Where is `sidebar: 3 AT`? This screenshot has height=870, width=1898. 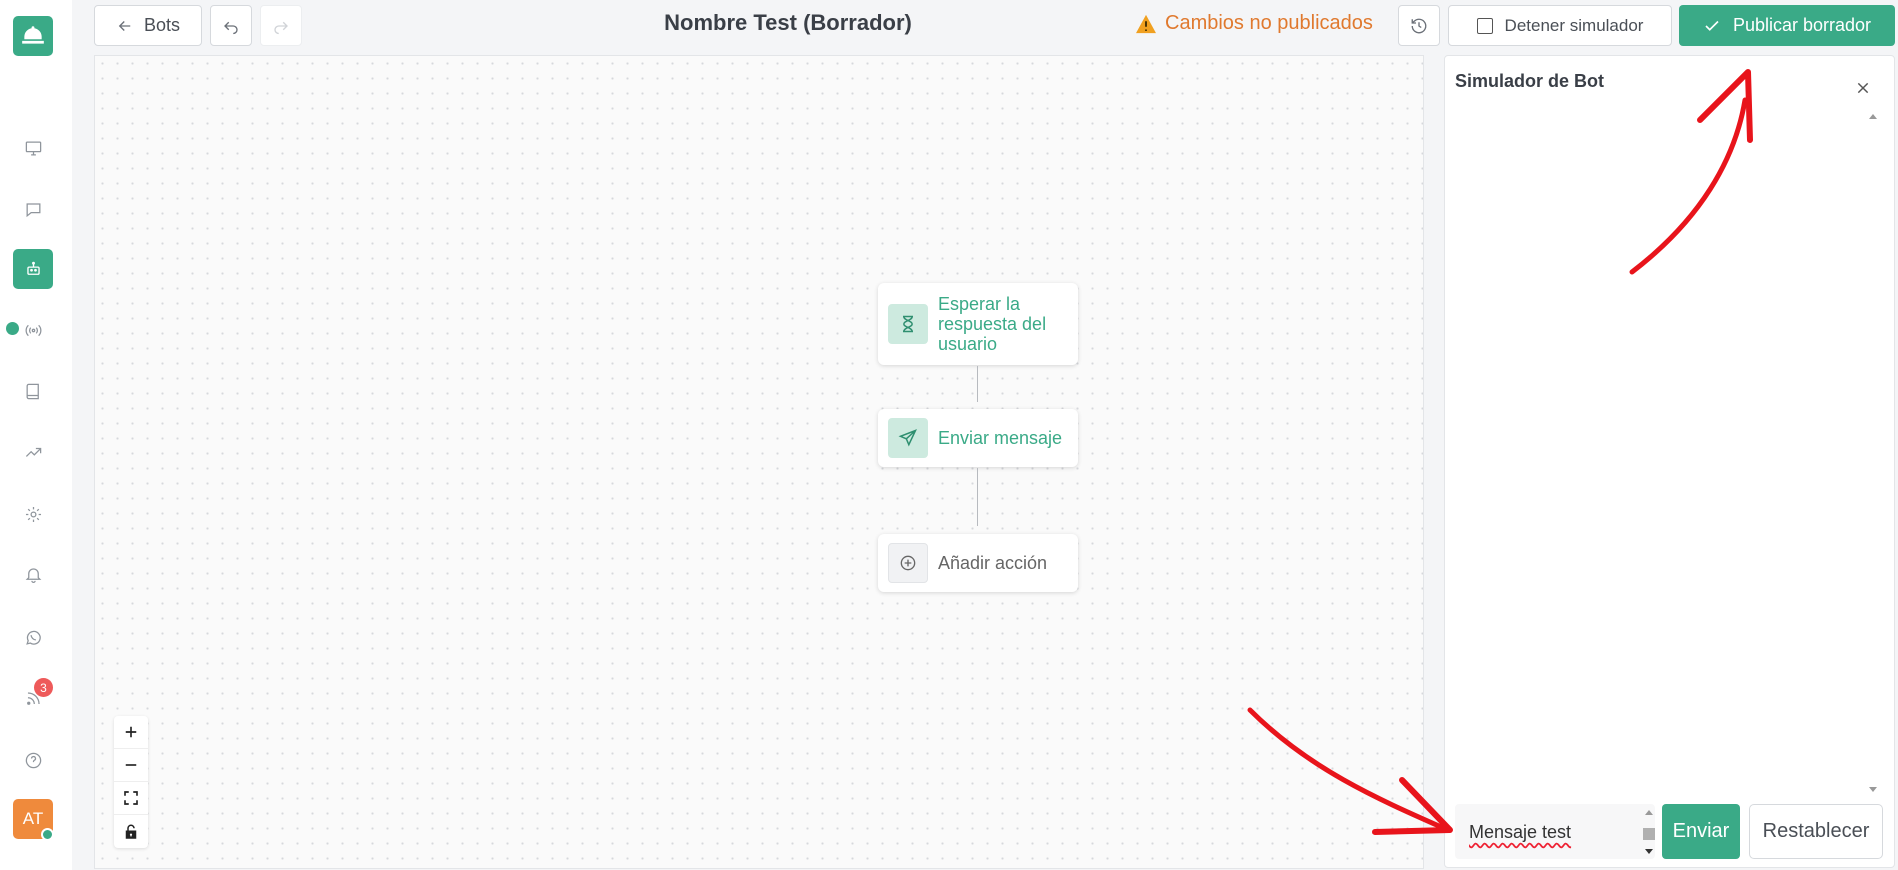 sidebar: 3 AT is located at coordinates (36, 435).